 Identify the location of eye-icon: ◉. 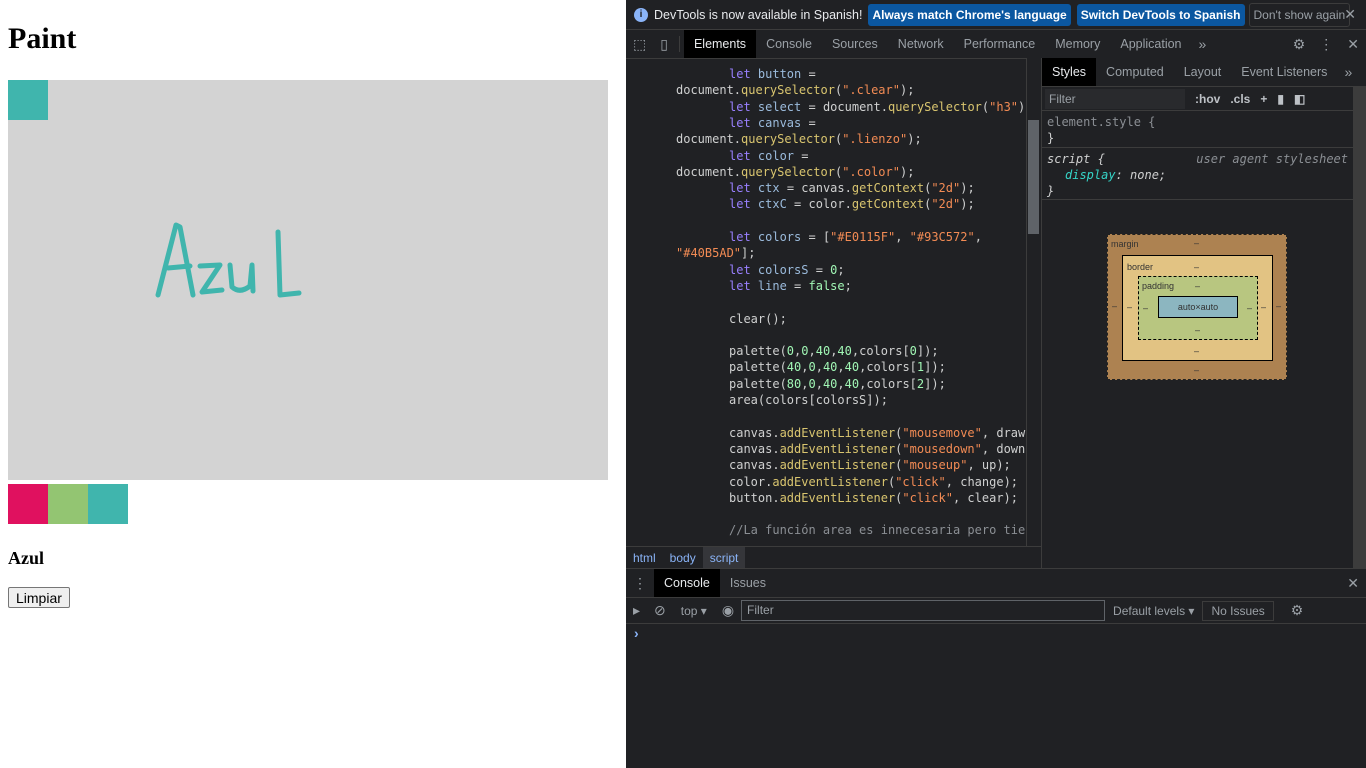
(728, 610).